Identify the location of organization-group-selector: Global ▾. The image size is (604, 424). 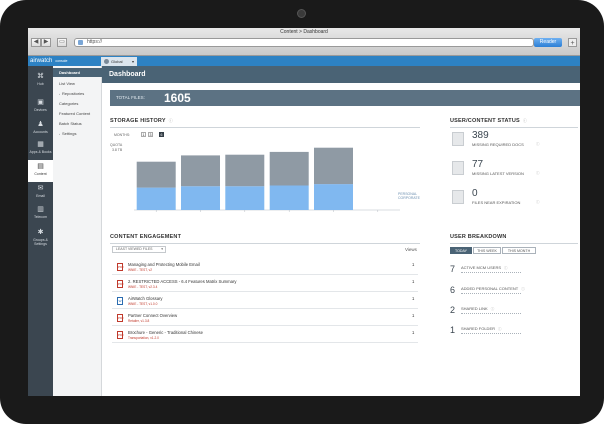
(119, 61).